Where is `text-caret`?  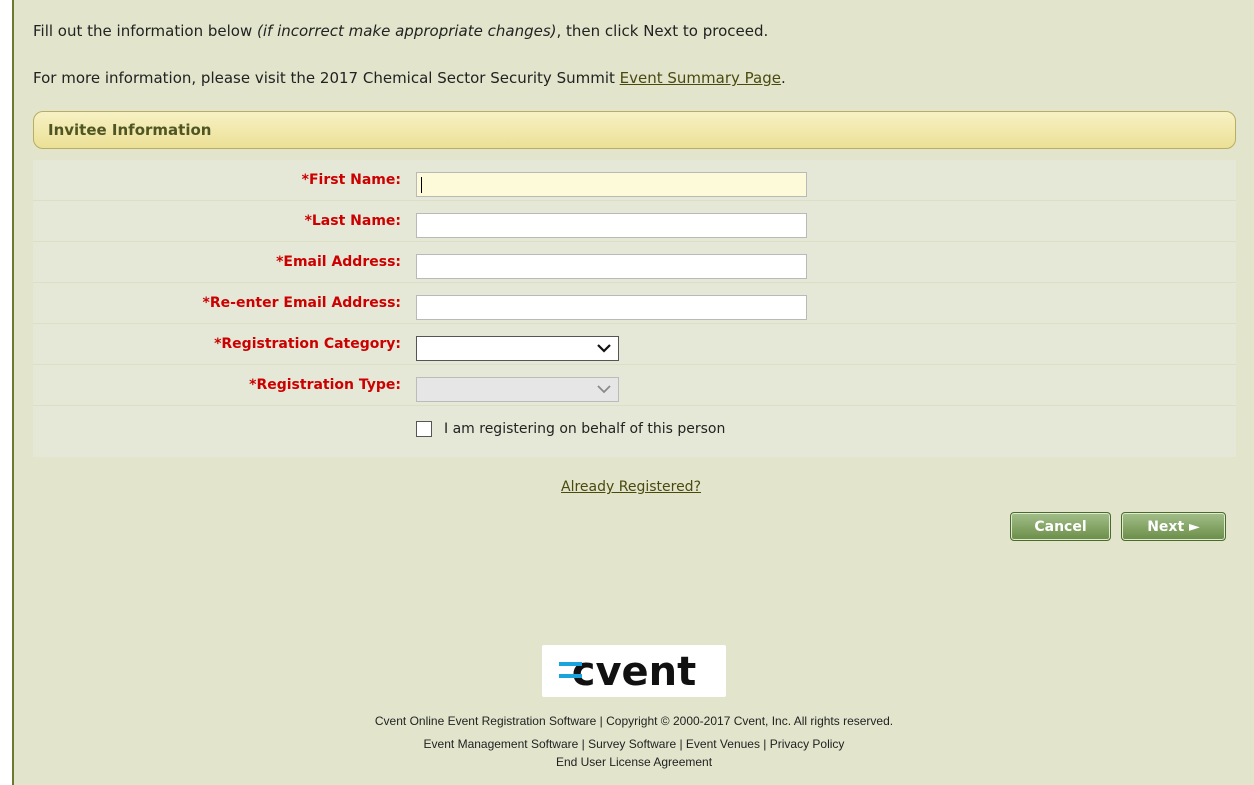 text-caret is located at coordinates (421, 185).